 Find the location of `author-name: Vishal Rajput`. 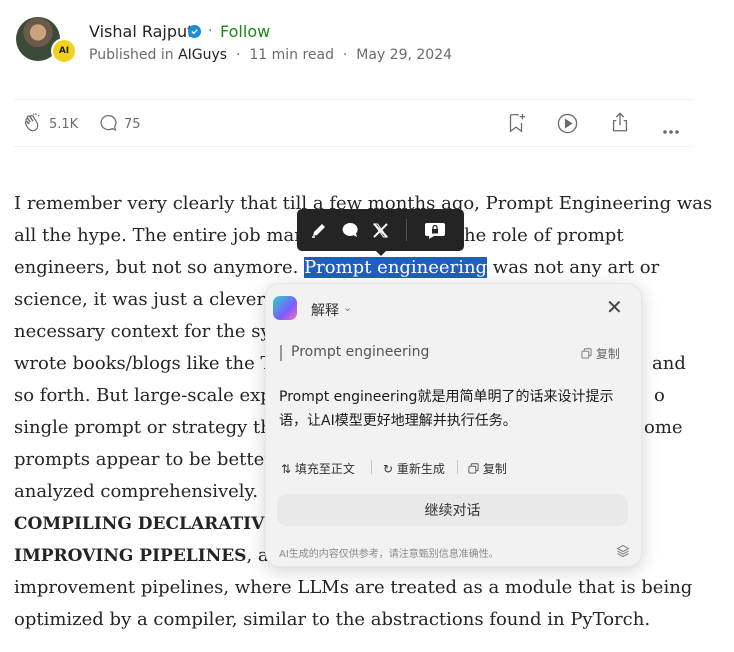

author-name: Vishal Rajput is located at coordinates (141, 31).